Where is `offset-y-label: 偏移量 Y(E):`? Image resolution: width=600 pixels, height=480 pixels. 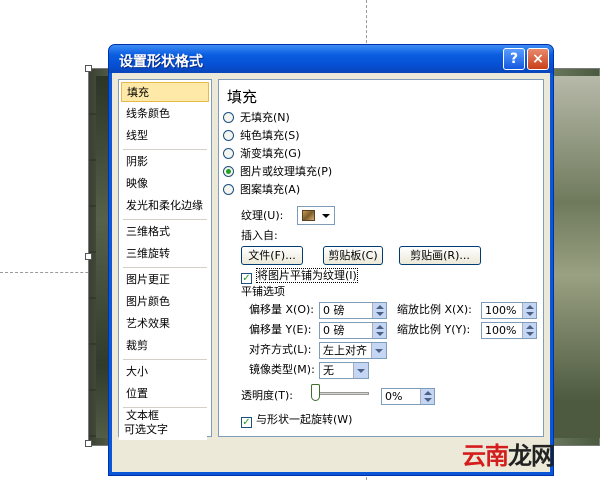 offset-y-label: 偏移量 Y(E): is located at coordinates (280, 329).